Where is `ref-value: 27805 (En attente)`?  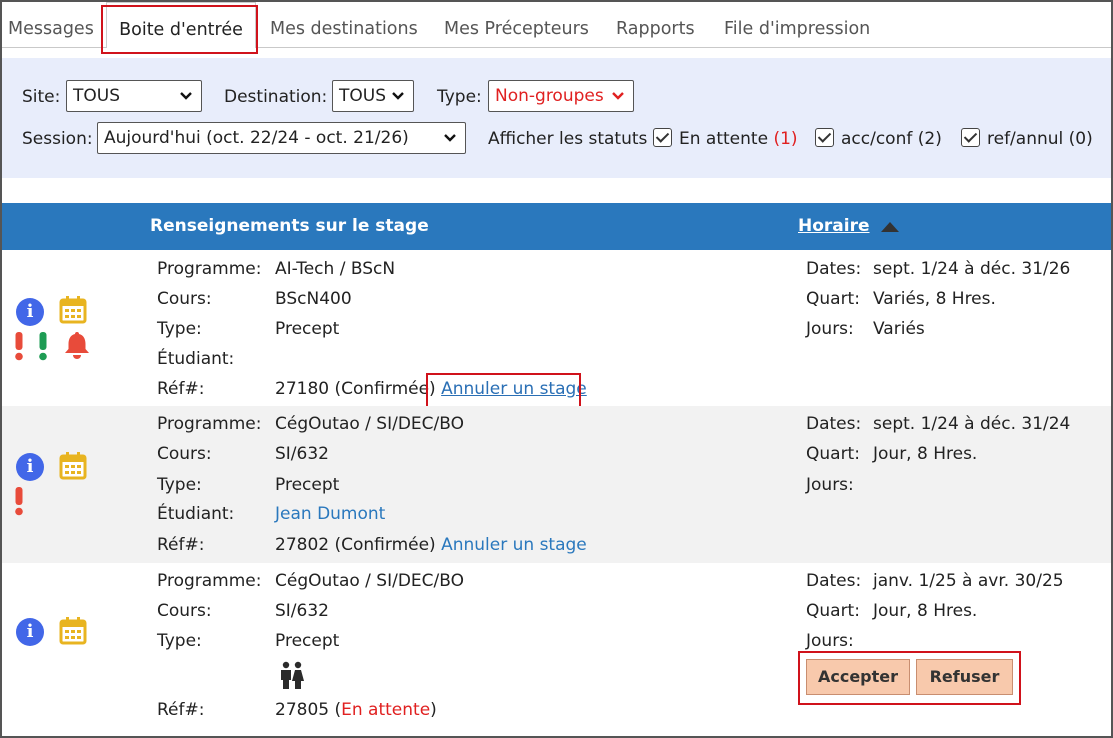
ref-value: 27805 (En attente) is located at coordinates (356, 710).